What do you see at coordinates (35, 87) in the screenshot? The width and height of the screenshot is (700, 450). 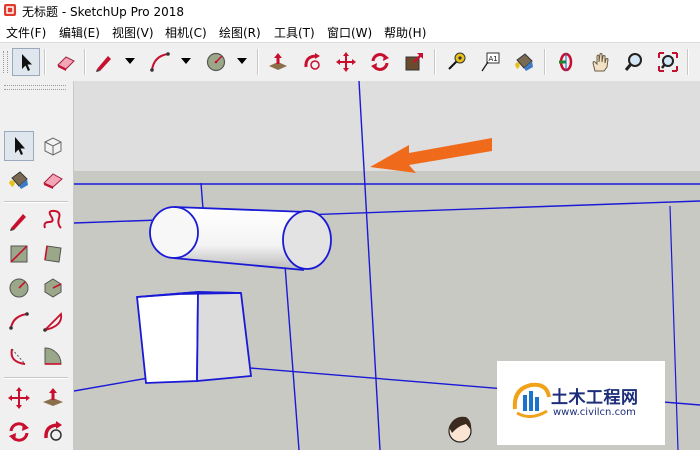 I see `sidebar-grip` at bounding box center [35, 87].